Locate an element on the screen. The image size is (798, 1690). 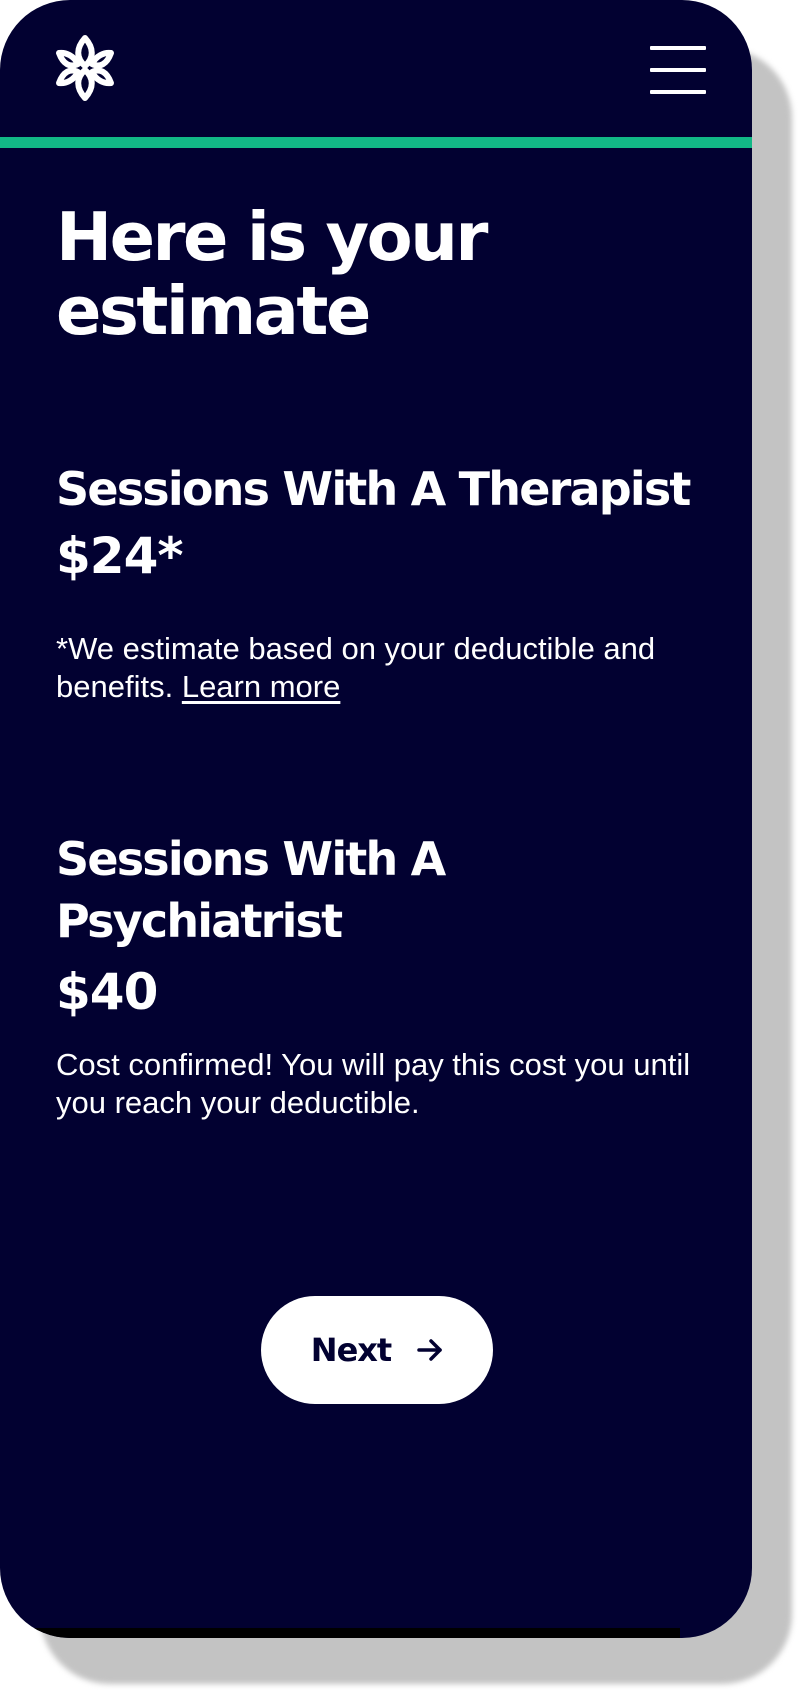
top-header is located at coordinates (376, 68).